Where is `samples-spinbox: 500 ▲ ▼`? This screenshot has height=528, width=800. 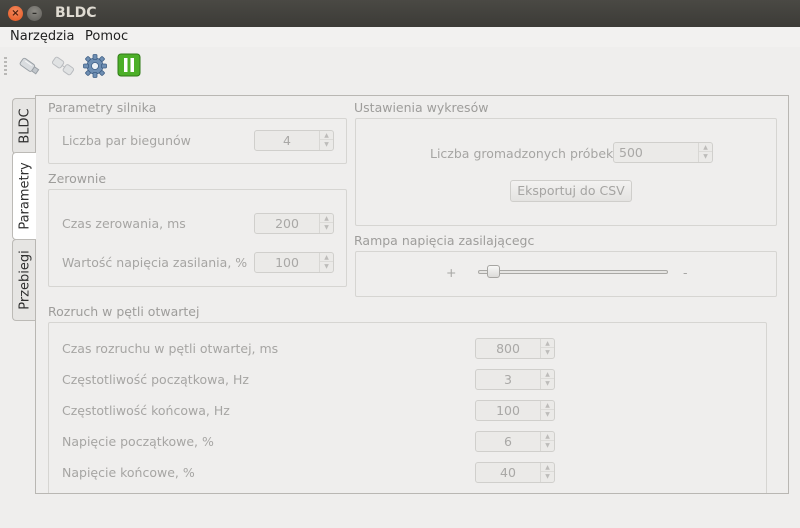 samples-spinbox: 500 ▲ ▼ is located at coordinates (663, 152).